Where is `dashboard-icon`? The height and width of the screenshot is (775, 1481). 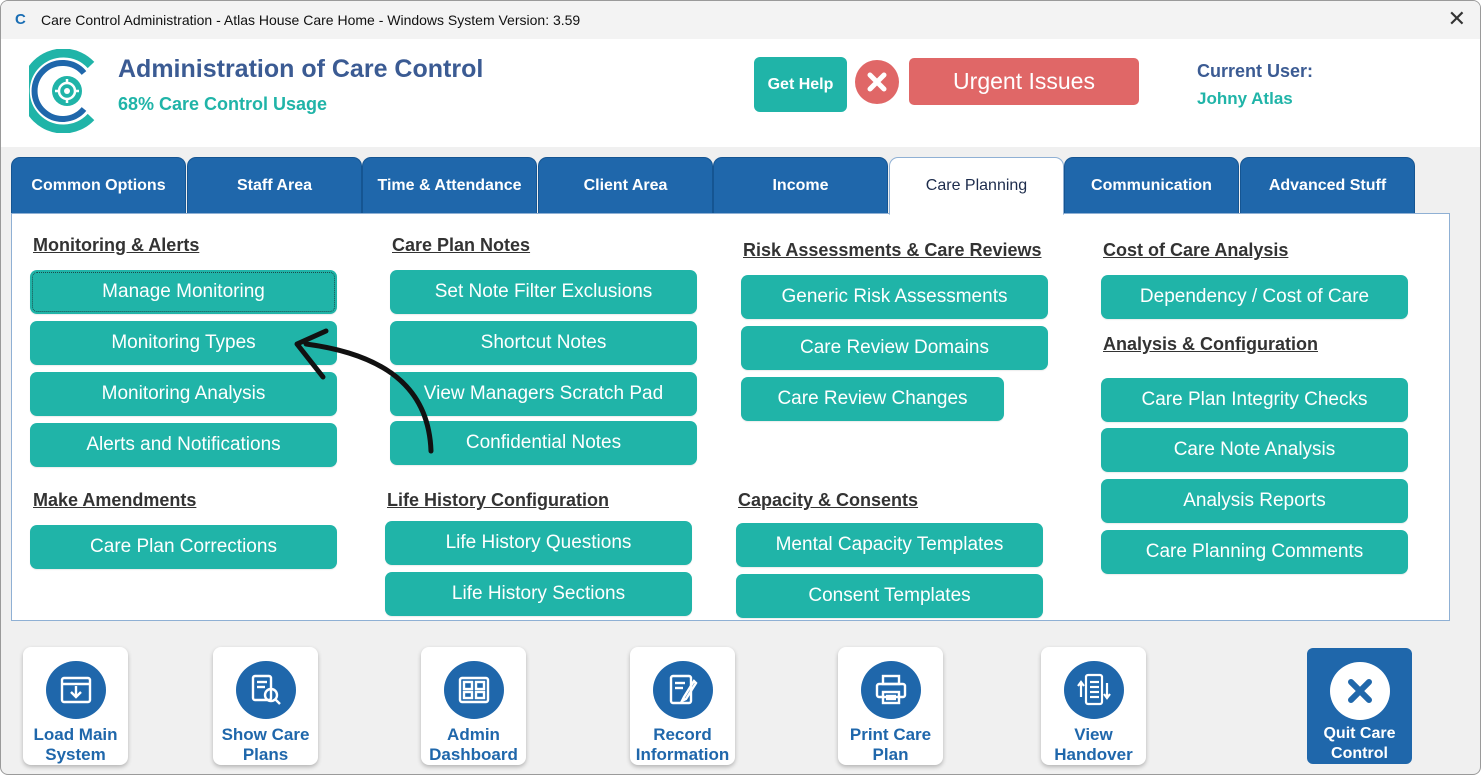
dashboard-icon is located at coordinates (473, 690).